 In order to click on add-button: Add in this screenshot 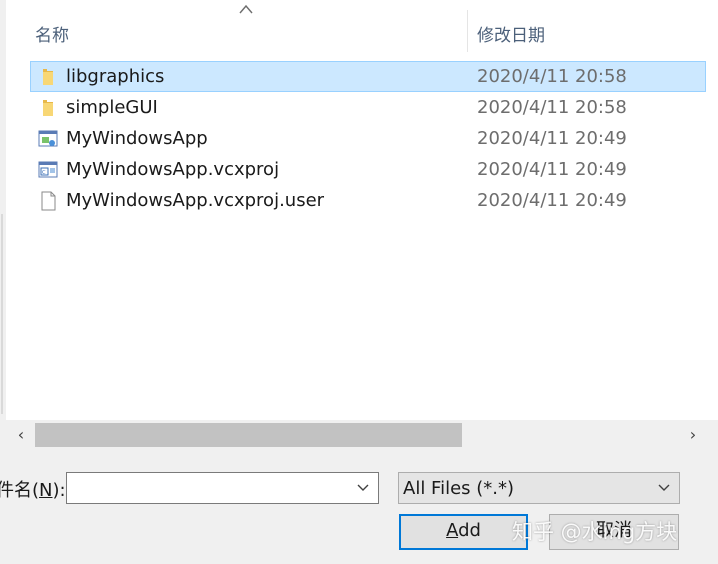, I will do `click(463, 532)`.